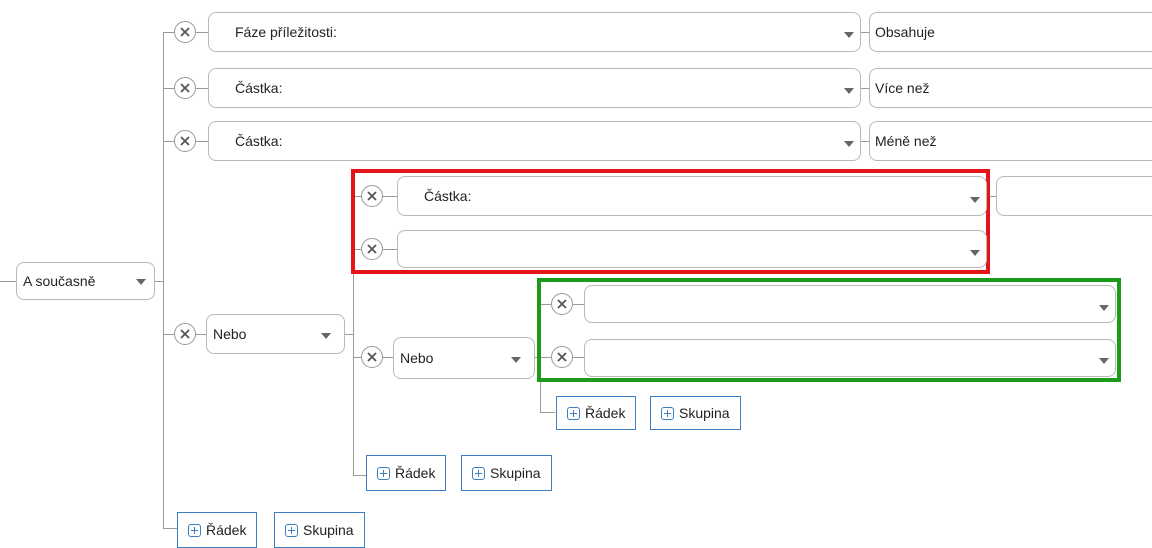  I want to click on condition-label: Více než, so click(902, 88).